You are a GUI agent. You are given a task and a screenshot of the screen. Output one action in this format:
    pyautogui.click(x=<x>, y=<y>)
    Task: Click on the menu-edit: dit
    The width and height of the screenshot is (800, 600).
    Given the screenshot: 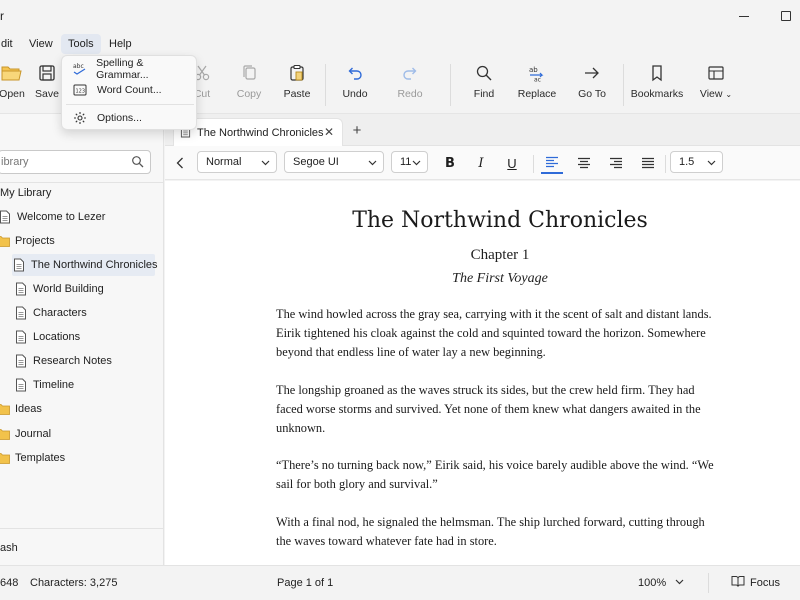 What is the action you would take?
    pyautogui.click(x=10, y=44)
    